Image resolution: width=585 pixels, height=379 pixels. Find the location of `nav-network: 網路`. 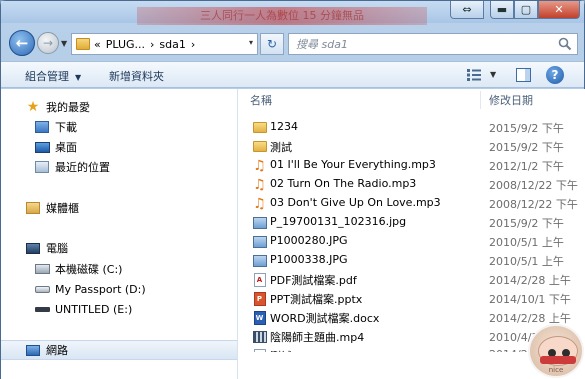

nav-network: 網路 is located at coordinates (119, 350).